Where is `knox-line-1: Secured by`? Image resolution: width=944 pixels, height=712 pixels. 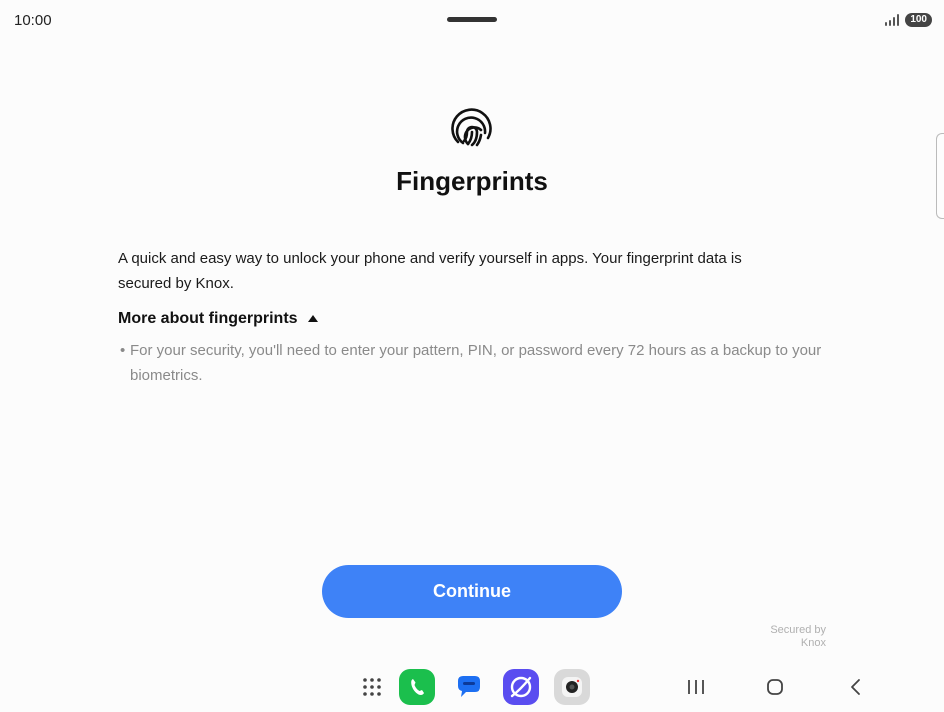
knox-line-1: Secured by is located at coordinates (798, 630).